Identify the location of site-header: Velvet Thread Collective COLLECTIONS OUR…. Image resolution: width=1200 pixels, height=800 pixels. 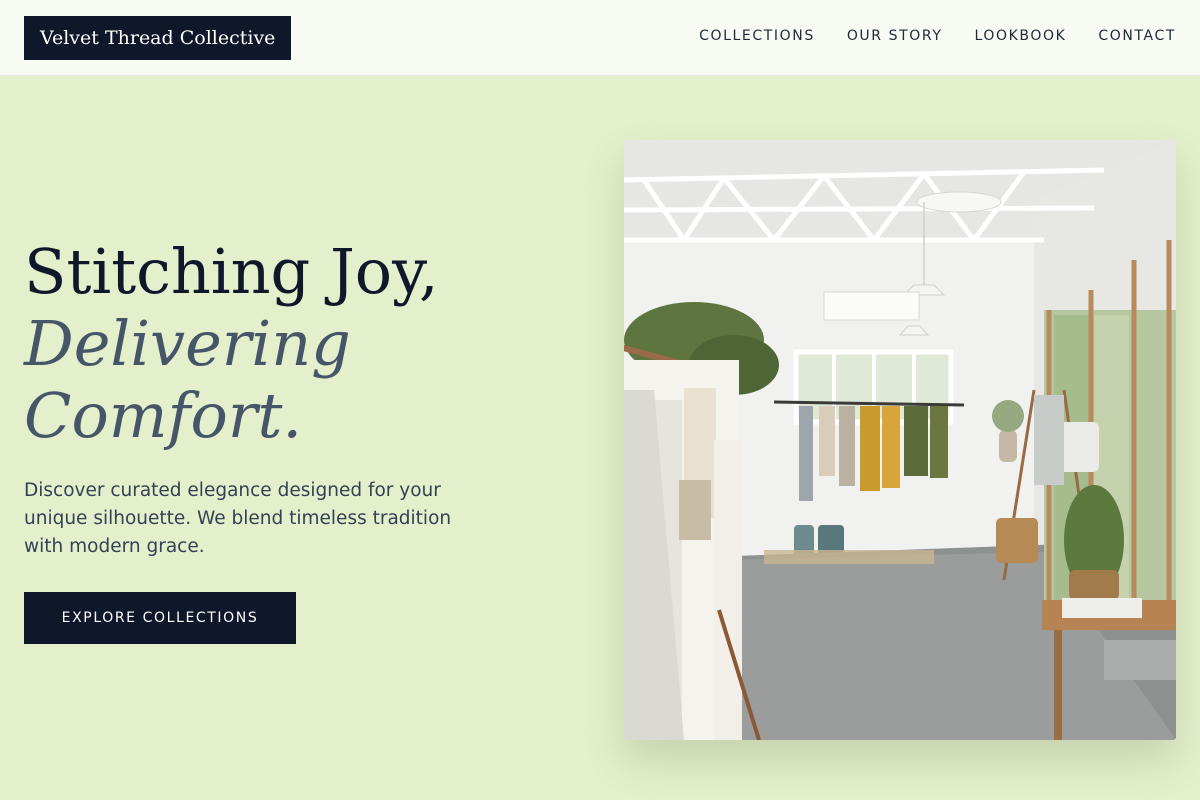
(600, 38).